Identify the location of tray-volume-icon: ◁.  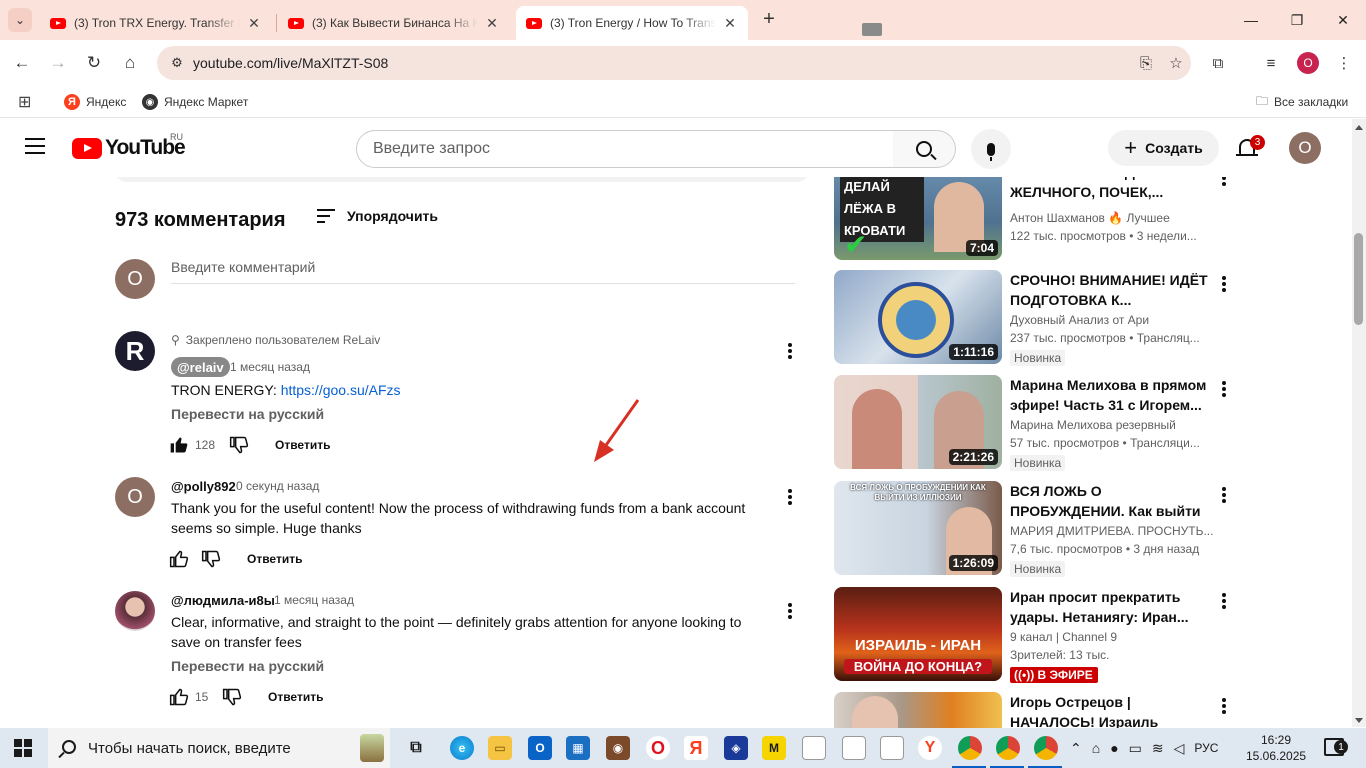
(1179, 748).